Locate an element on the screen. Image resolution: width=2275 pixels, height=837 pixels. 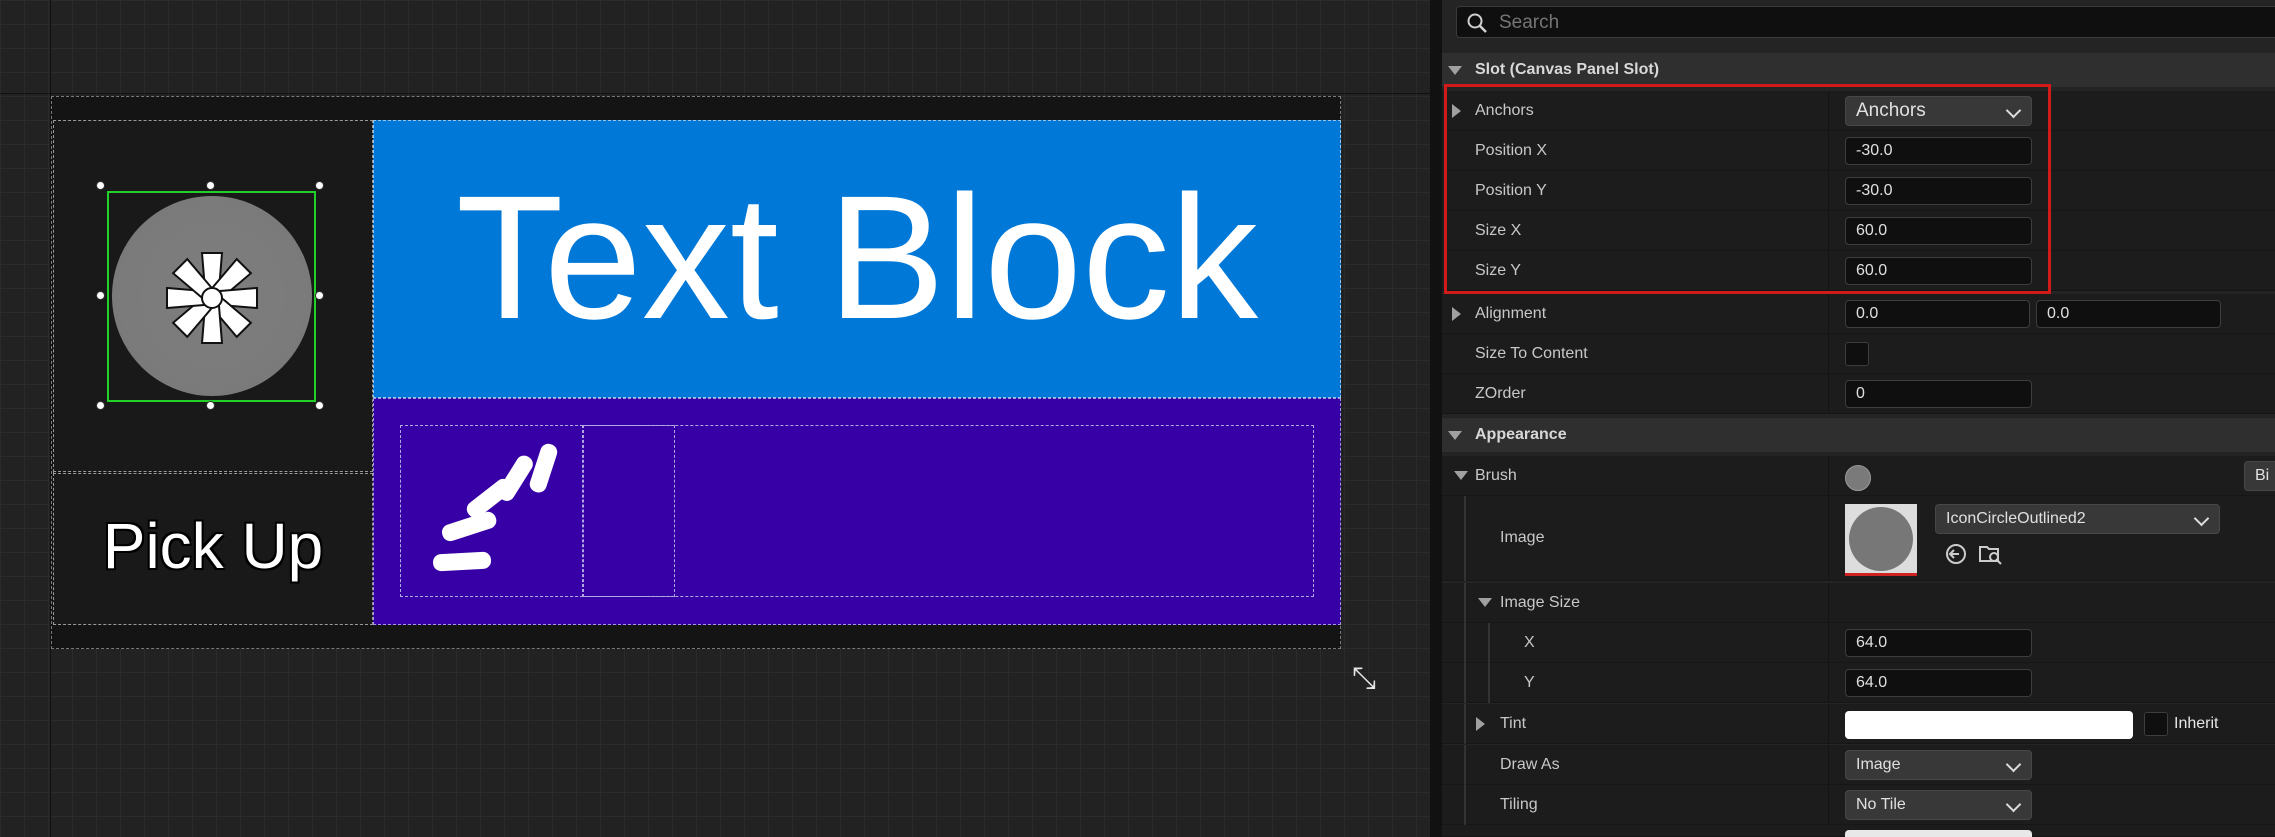
alignment-x-field: 0.0 is located at coordinates (1937, 314).